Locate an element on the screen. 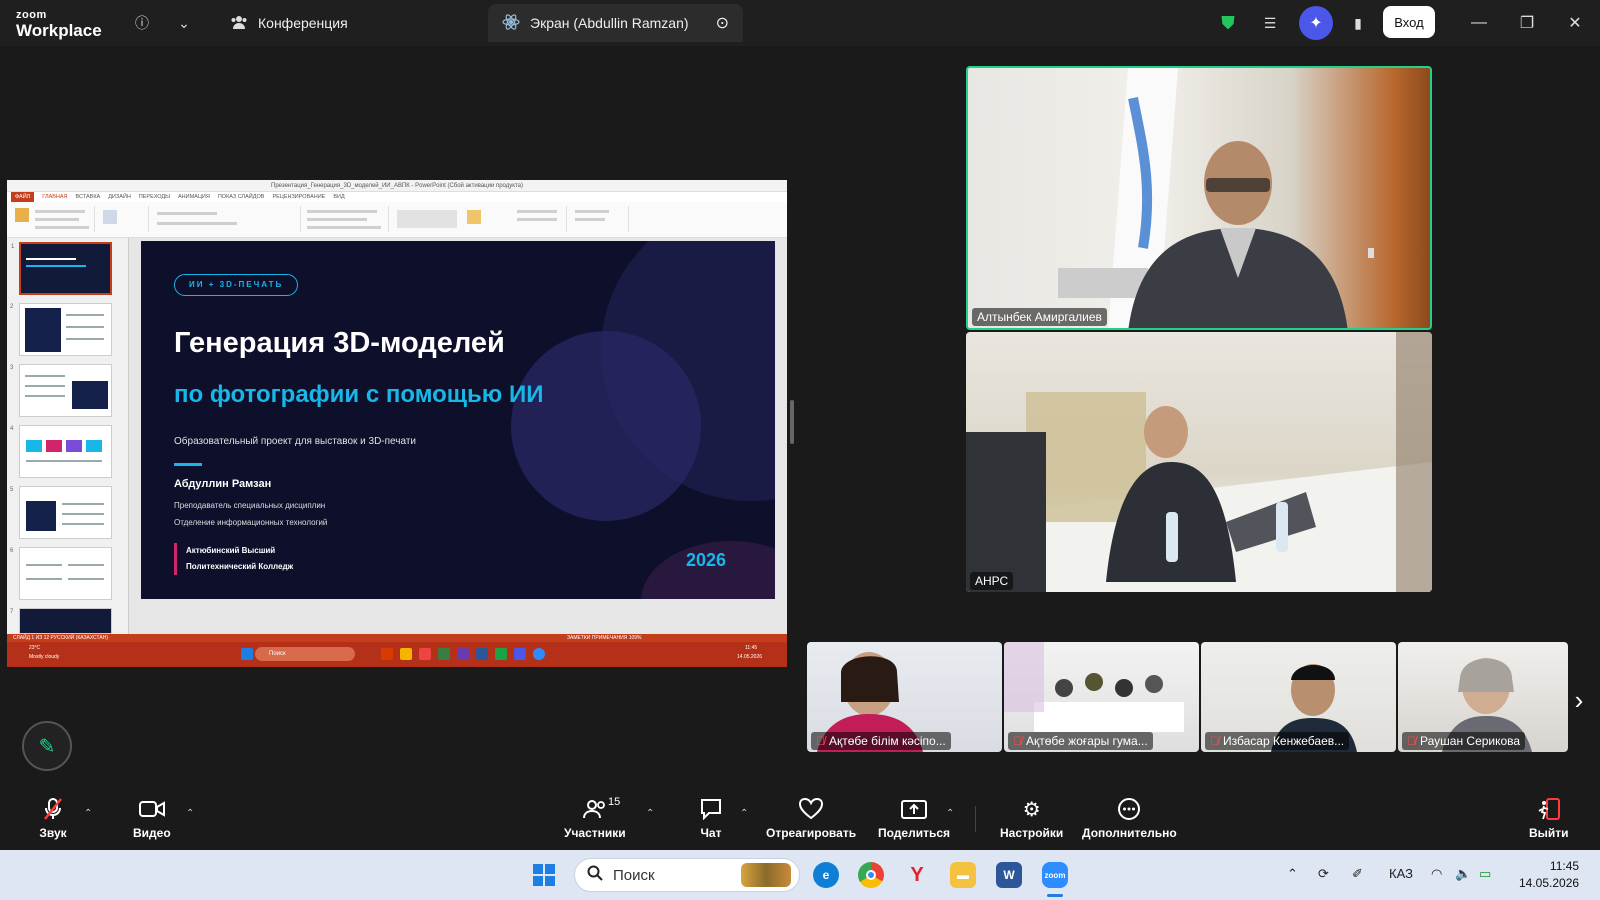 Image resolution: width=1600 pixels, height=900 pixels. word-app-icon: W is located at coordinates (1009, 875).